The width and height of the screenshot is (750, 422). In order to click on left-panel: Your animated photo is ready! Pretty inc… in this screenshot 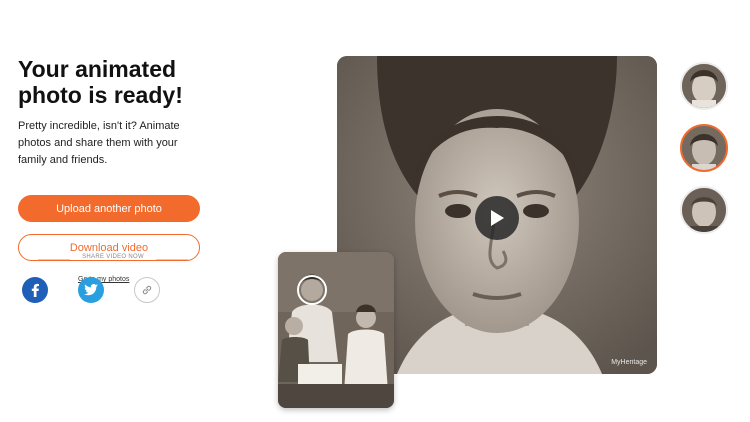, I will do `click(113, 169)`.